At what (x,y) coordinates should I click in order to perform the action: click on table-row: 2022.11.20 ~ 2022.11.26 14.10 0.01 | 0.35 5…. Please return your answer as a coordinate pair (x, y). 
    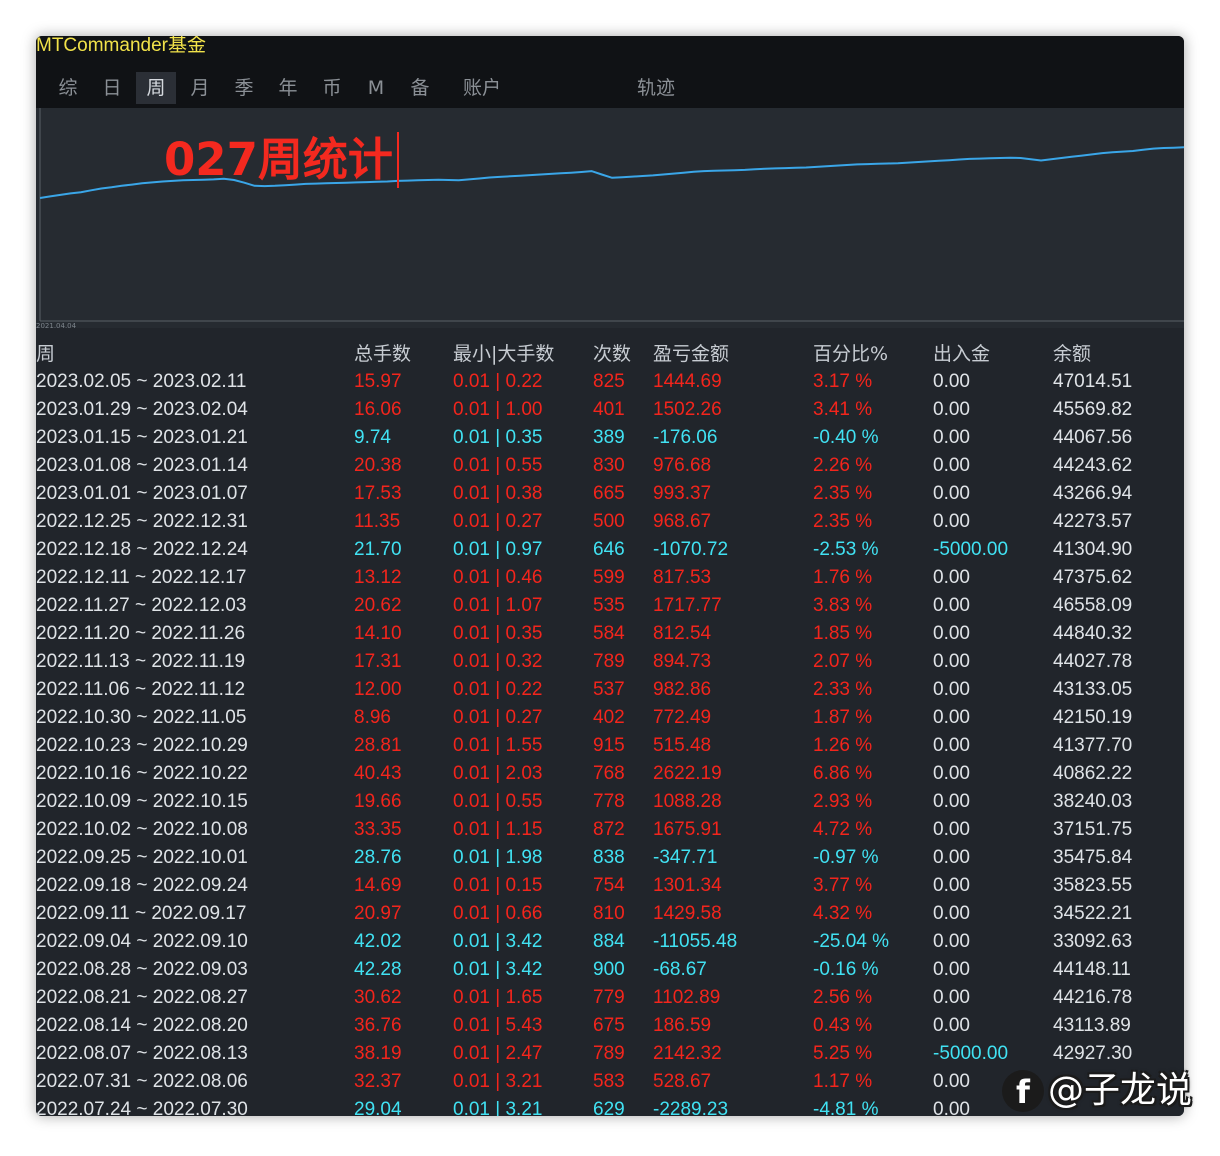
    Looking at the image, I should click on (610, 634).